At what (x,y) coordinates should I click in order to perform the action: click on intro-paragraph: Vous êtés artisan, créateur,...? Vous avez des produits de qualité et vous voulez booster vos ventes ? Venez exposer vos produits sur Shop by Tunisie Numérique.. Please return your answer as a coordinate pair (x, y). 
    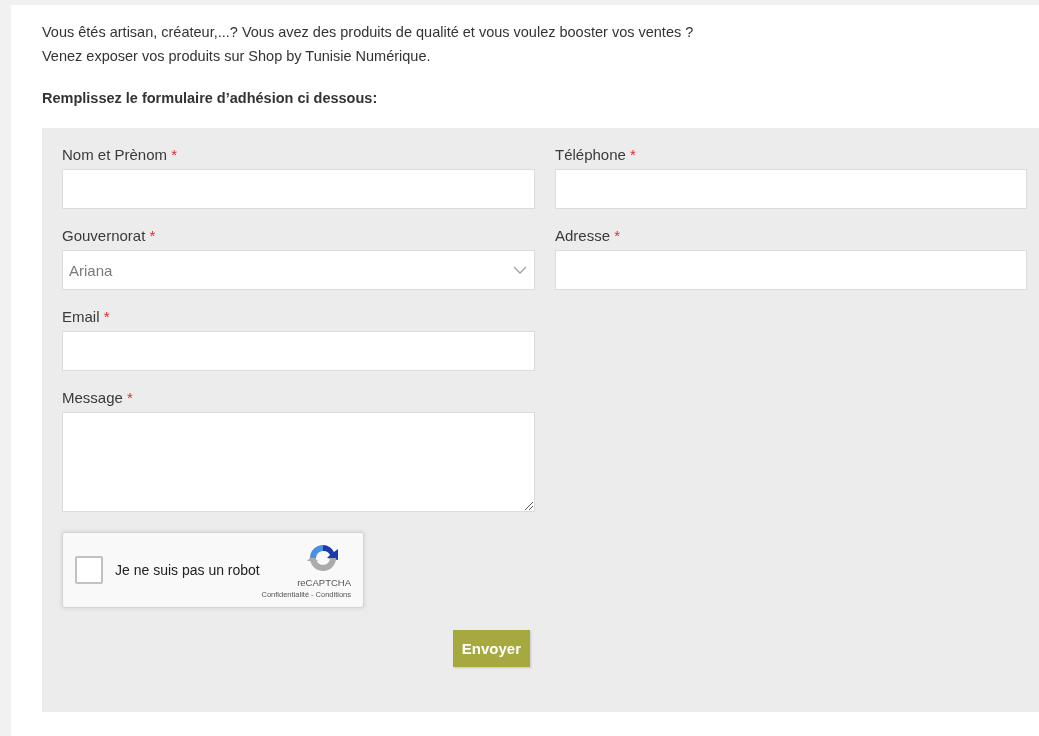
    Looking at the image, I should click on (368, 44).